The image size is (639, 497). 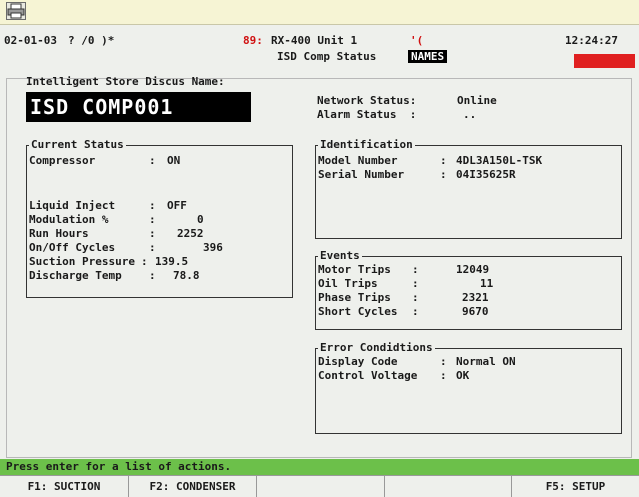 I want to click on model-number-sep: :, so click(x=443, y=160).